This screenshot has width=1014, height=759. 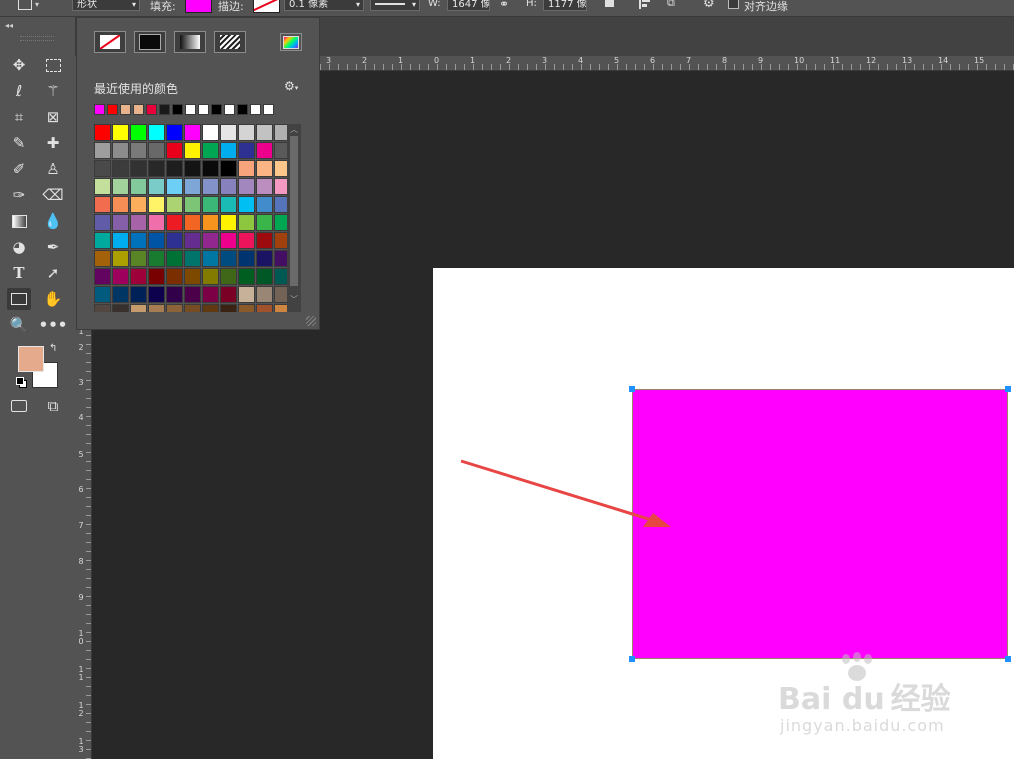 What do you see at coordinates (291, 42) in the screenshot?
I see `color-picker-button` at bounding box center [291, 42].